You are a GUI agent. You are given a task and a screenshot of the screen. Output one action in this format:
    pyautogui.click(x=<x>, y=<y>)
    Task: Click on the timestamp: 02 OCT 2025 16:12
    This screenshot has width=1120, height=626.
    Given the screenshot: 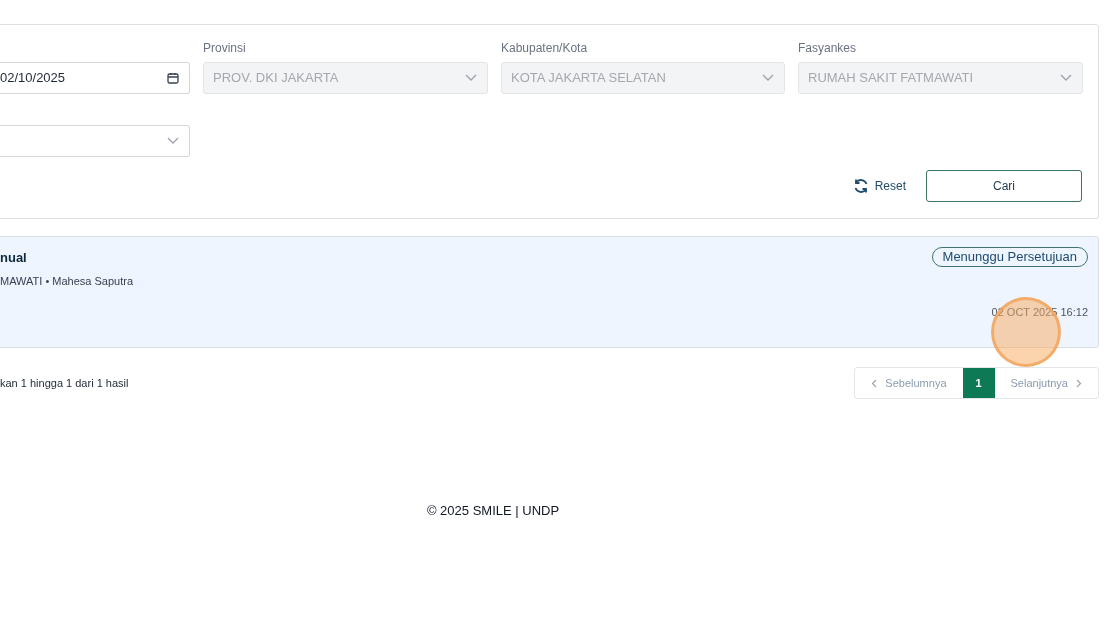 What is the action you would take?
    pyautogui.click(x=1039, y=312)
    